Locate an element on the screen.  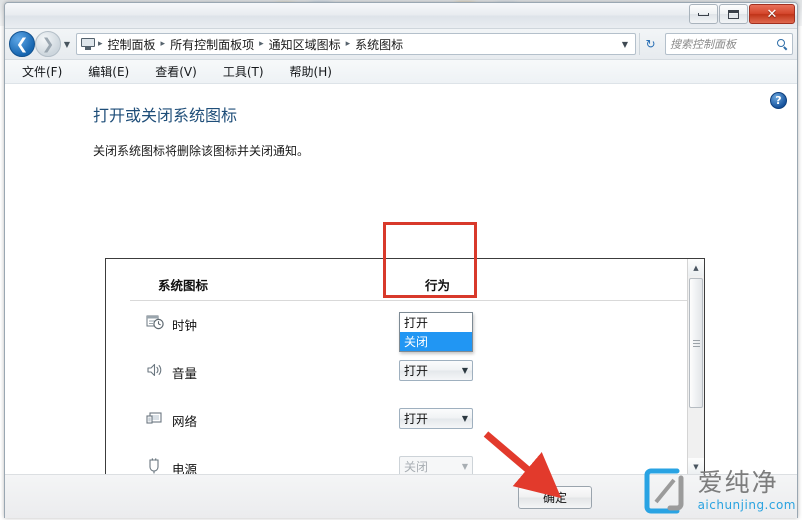
back-arrow-icon: ❮ is located at coordinates (22, 44).